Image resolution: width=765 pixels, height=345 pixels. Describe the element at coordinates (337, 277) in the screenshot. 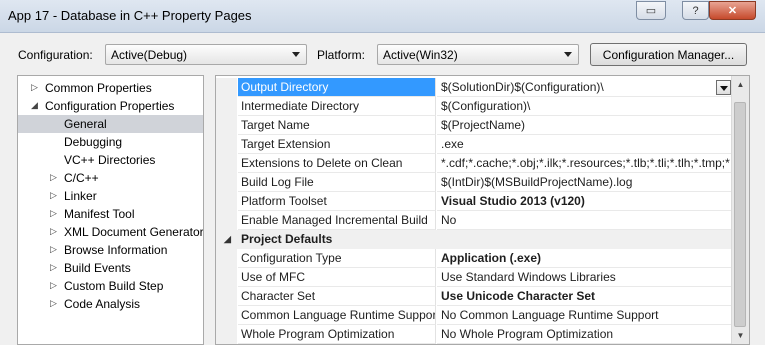

I see `property-name: Use of MFC` at that location.